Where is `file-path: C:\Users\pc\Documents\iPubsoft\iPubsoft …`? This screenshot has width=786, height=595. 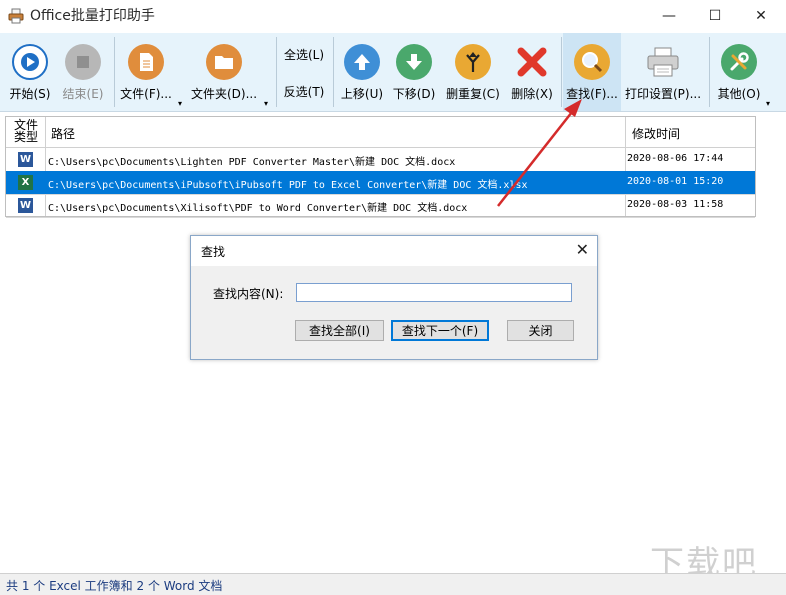 file-path: C:\Users\pc\Documents\iPubsoft\iPubsoft … is located at coordinates (288, 185).